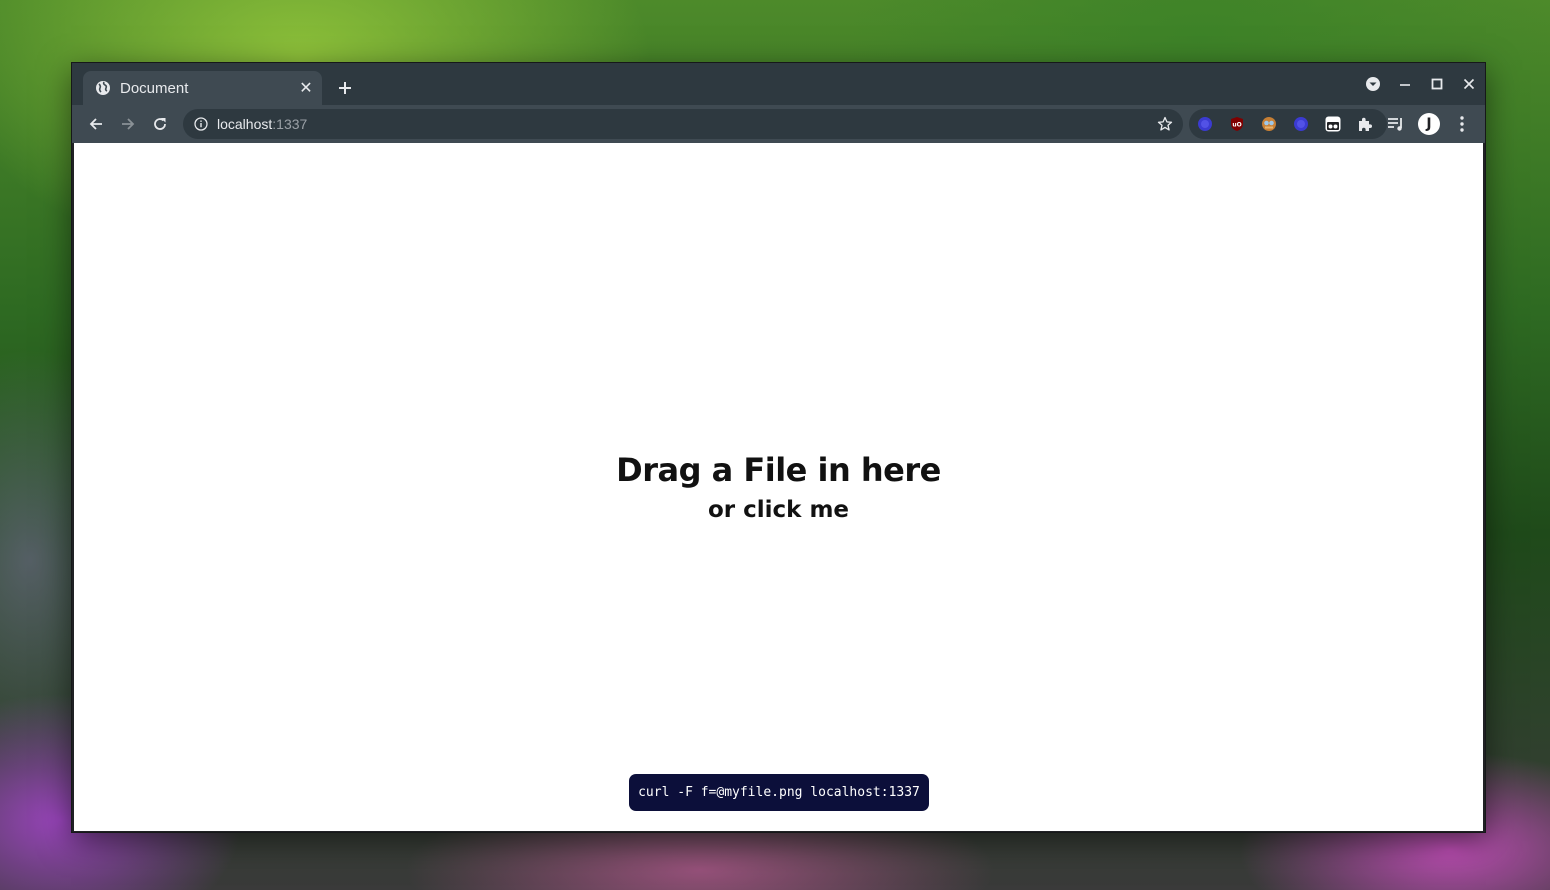  Describe the element at coordinates (1437, 84) in the screenshot. I see `maximize-icon` at that location.